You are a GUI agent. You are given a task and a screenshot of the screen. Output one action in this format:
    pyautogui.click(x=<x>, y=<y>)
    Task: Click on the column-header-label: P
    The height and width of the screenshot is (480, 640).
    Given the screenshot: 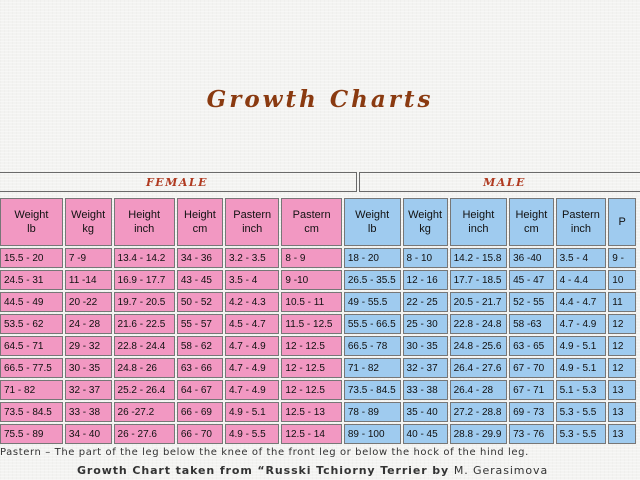 What is the action you would take?
    pyautogui.click(x=622, y=222)
    